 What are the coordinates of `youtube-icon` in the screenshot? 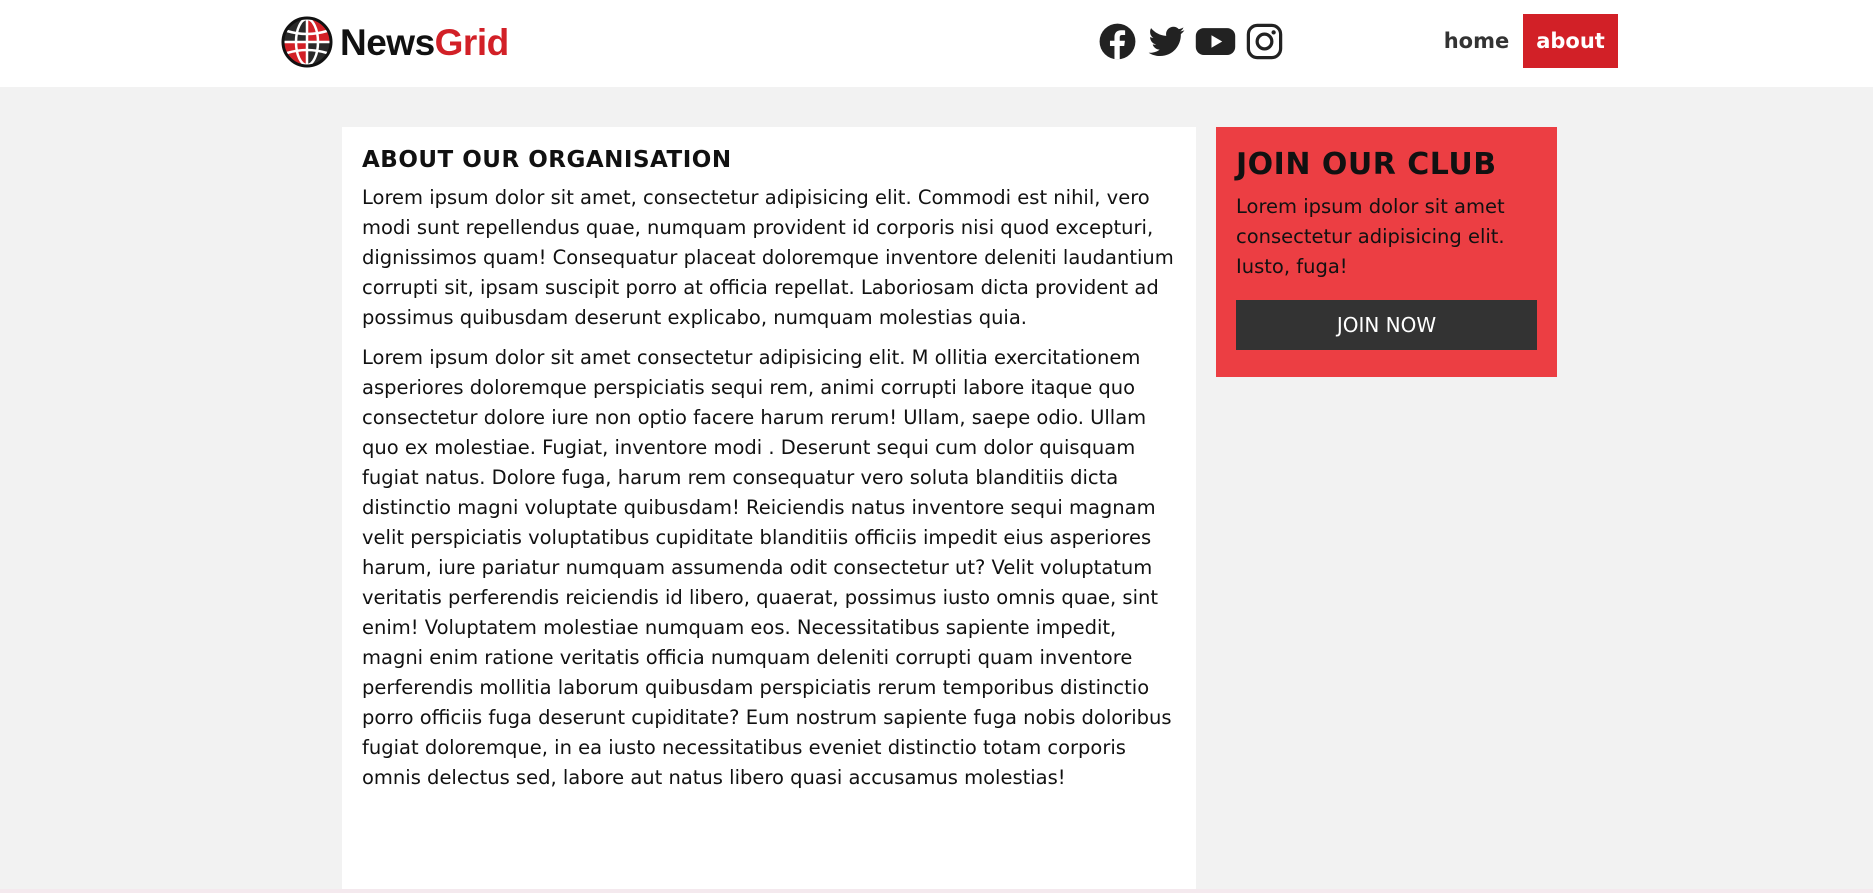 It's located at (1215, 41).